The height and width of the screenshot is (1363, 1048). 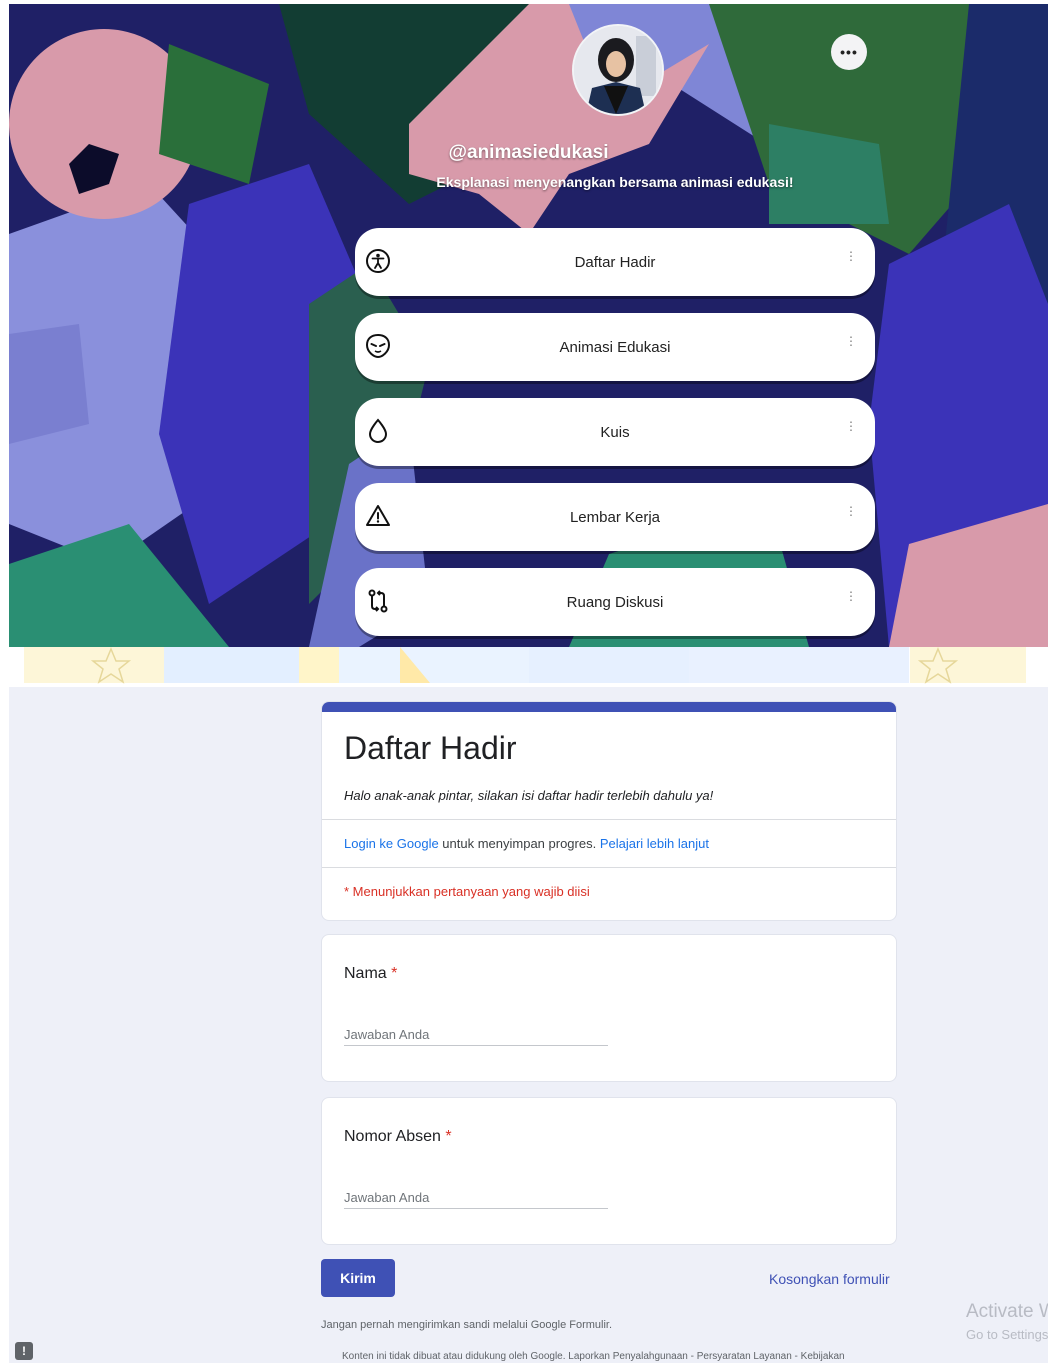 What do you see at coordinates (849, 52) in the screenshot?
I see `profile-more-button: •••` at bounding box center [849, 52].